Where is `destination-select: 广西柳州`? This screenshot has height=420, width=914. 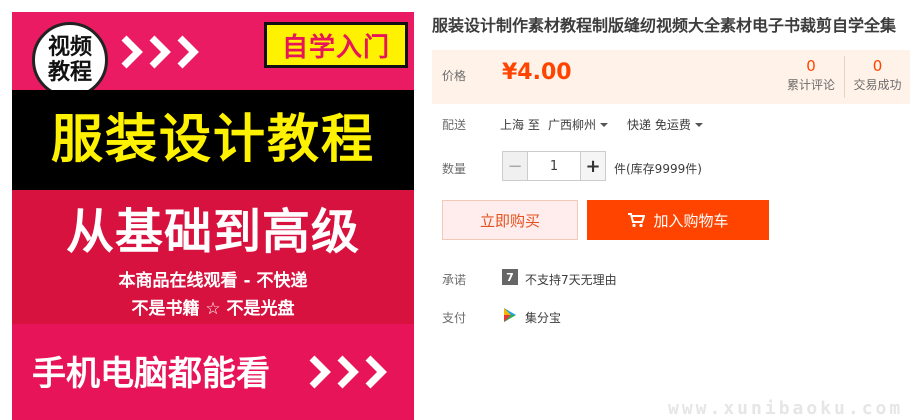
destination-select: 广西柳州 is located at coordinates (578, 124).